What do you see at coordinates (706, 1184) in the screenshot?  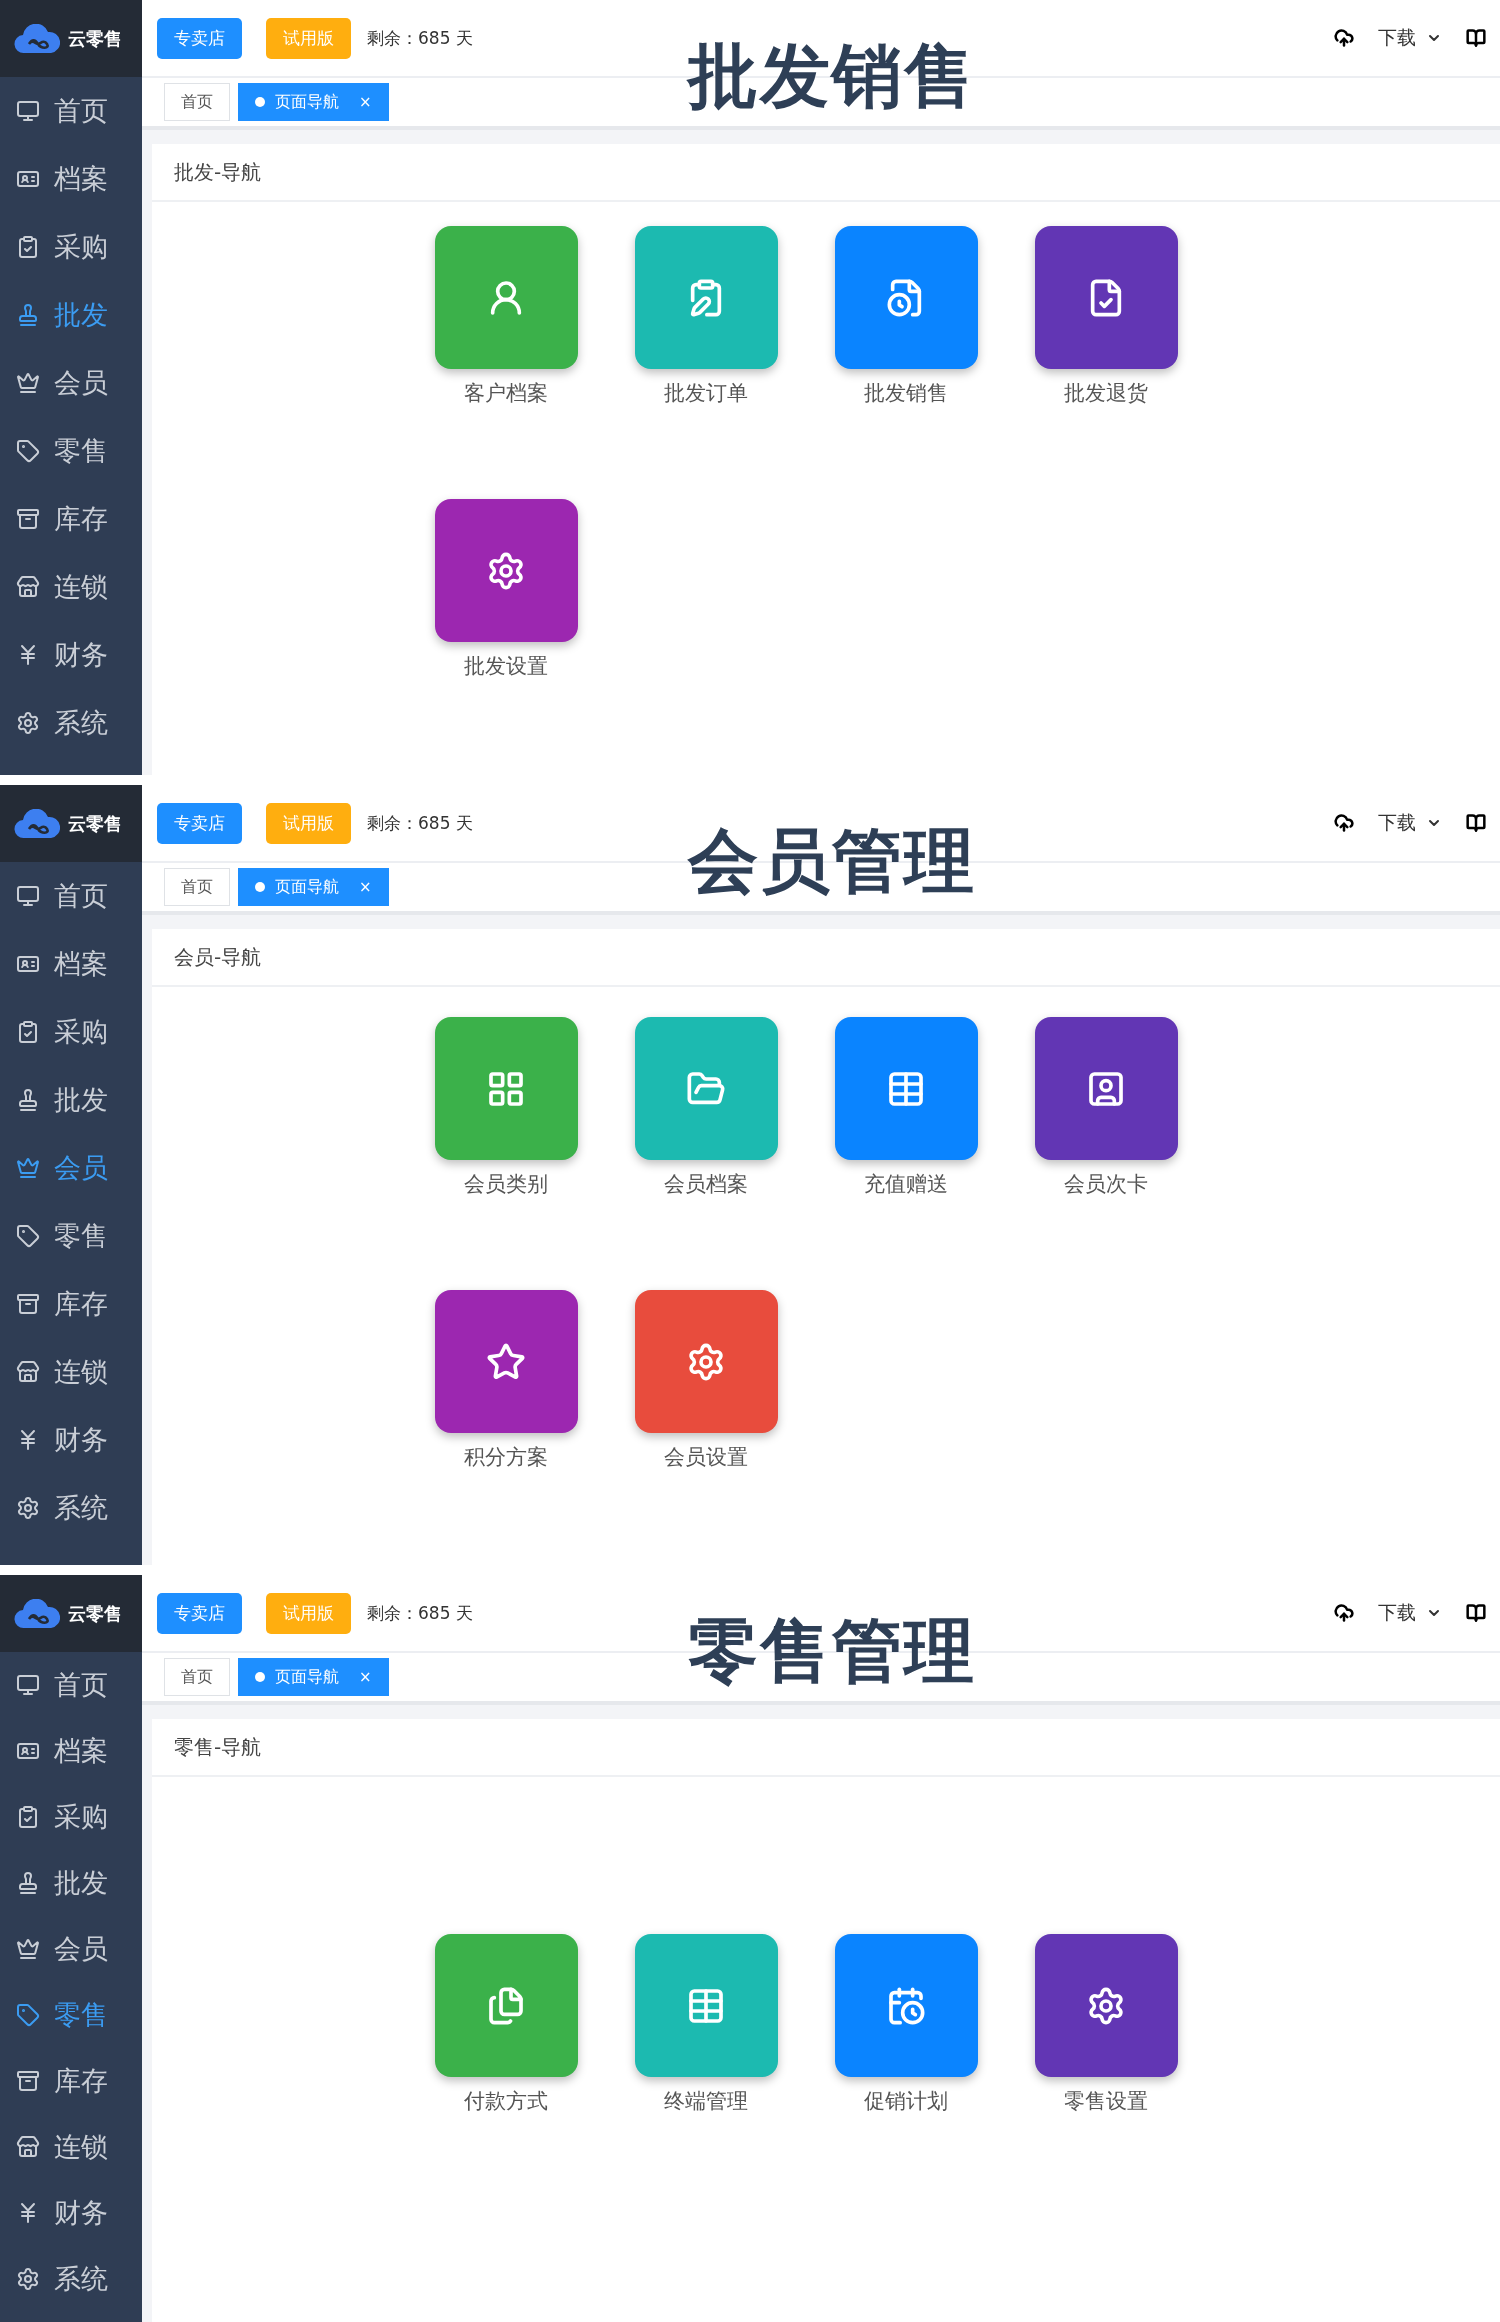 I see `tile-label: 会员档案` at bounding box center [706, 1184].